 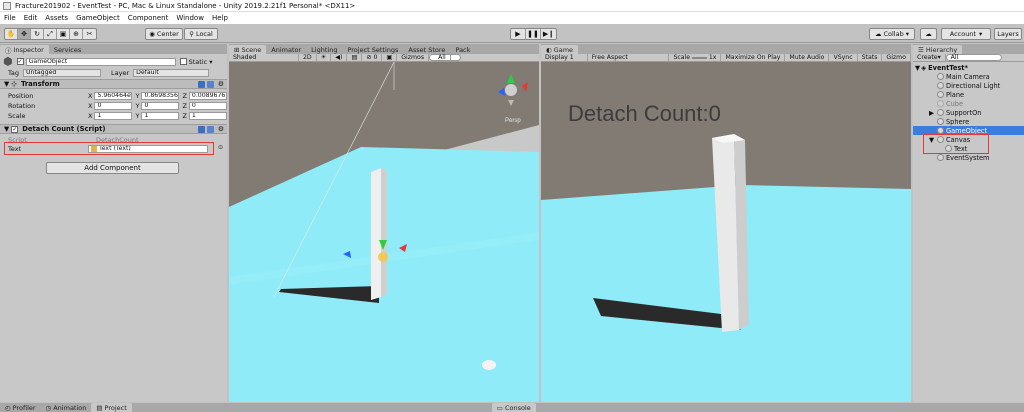 What do you see at coordinates (413, 57) in the screenshot?
I see `gizmos-dropdown: Gizmos` at bounding box center [413, 57].